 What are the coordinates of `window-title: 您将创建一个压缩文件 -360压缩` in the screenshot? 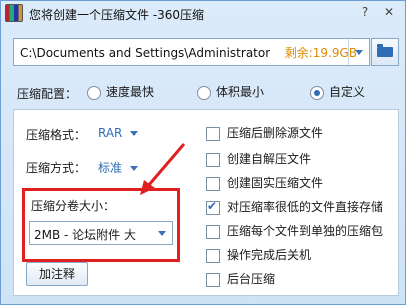 It's located at (117, 15).